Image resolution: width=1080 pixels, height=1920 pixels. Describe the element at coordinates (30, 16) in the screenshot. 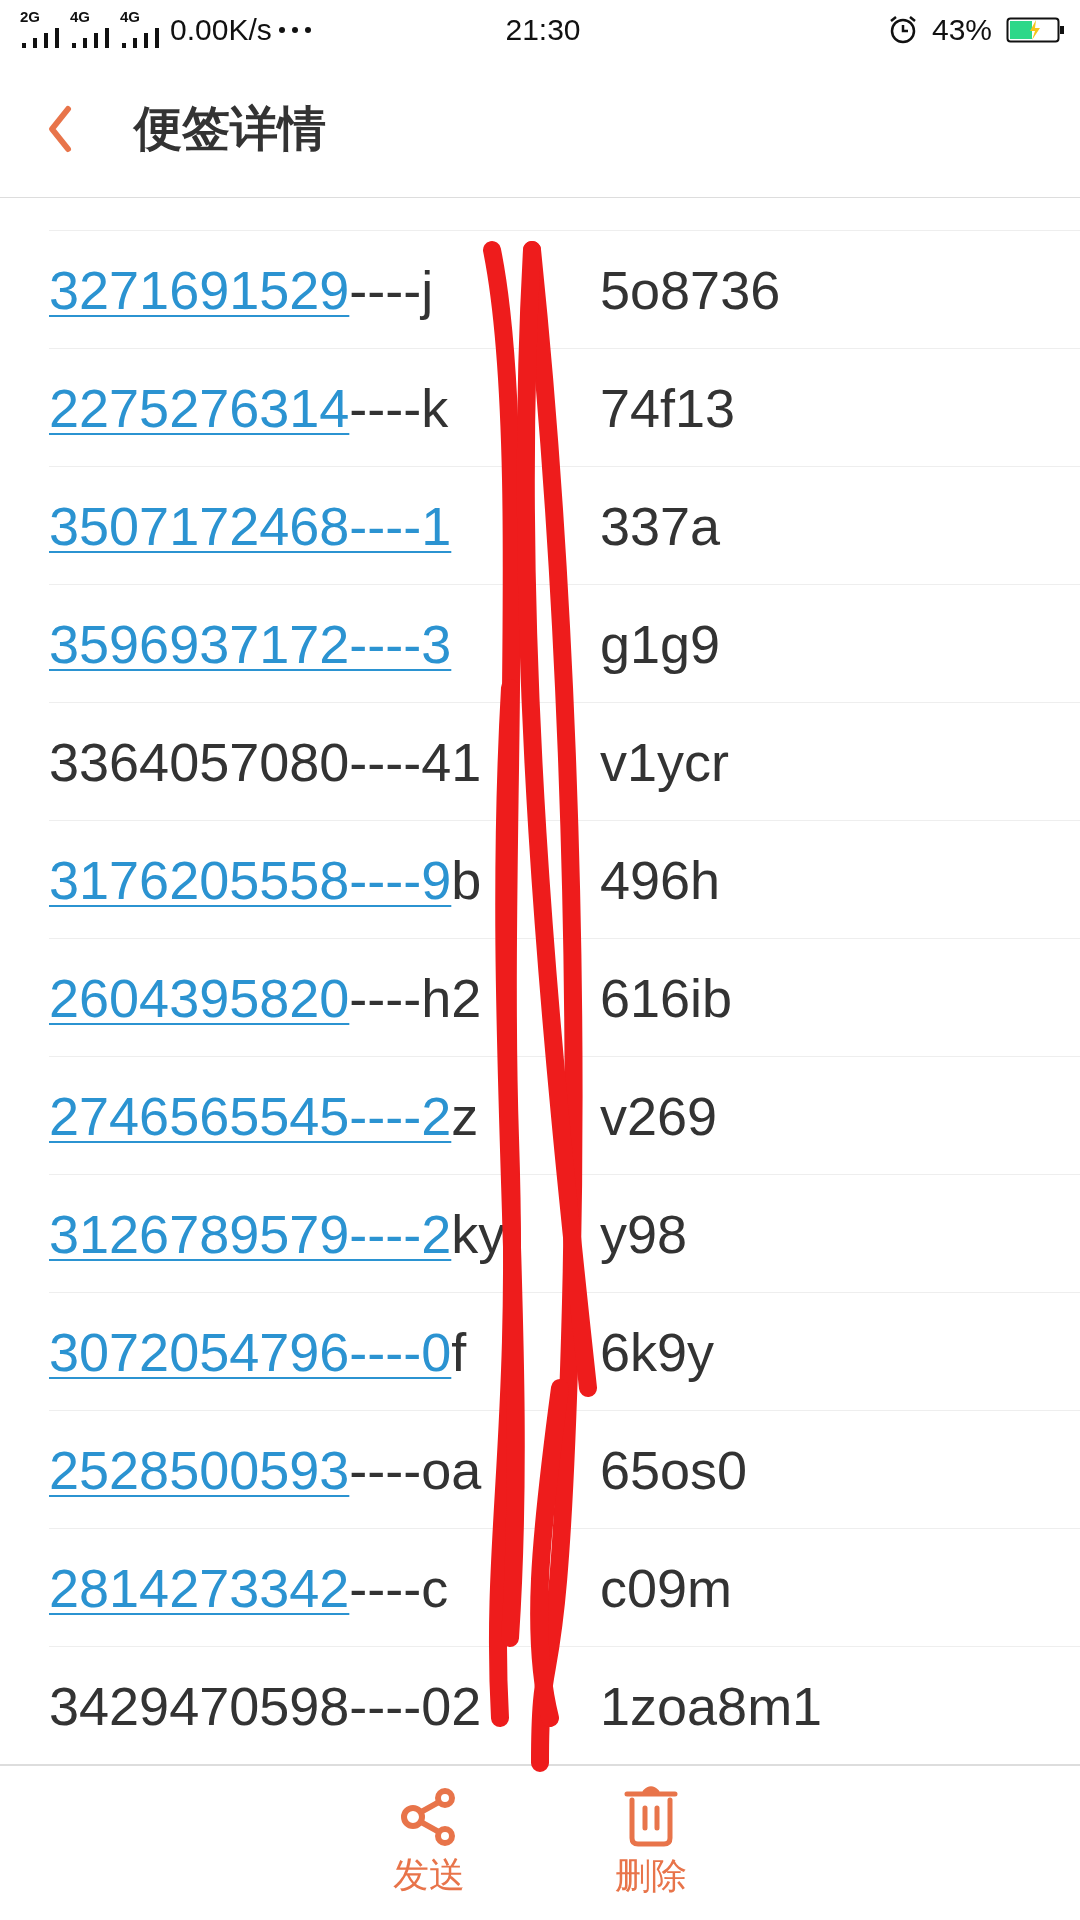

I see `network-label: 2G` at that location.